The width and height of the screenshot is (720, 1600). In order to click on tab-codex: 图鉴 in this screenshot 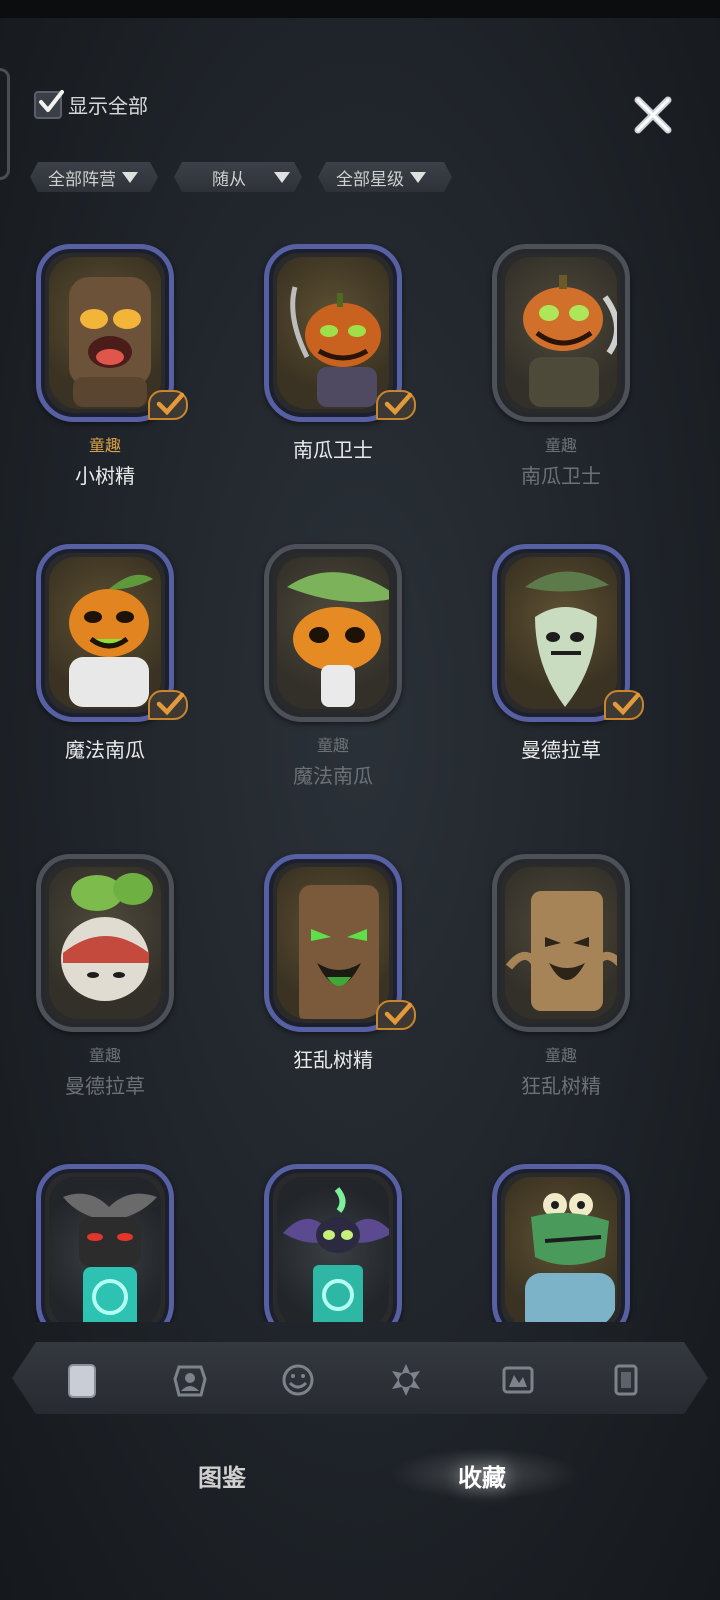, I will do `click(222, 1475)`.